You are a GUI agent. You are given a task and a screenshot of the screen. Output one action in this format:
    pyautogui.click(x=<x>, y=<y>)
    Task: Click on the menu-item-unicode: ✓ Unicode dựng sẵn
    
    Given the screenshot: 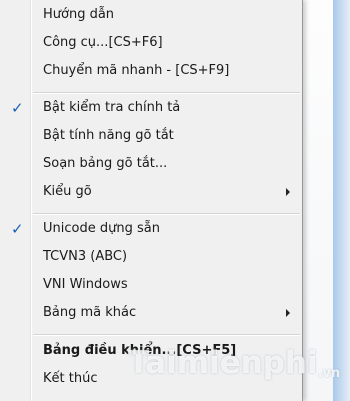 What is the action you would take?
    pyautogui.click(x=151, y=230)
    